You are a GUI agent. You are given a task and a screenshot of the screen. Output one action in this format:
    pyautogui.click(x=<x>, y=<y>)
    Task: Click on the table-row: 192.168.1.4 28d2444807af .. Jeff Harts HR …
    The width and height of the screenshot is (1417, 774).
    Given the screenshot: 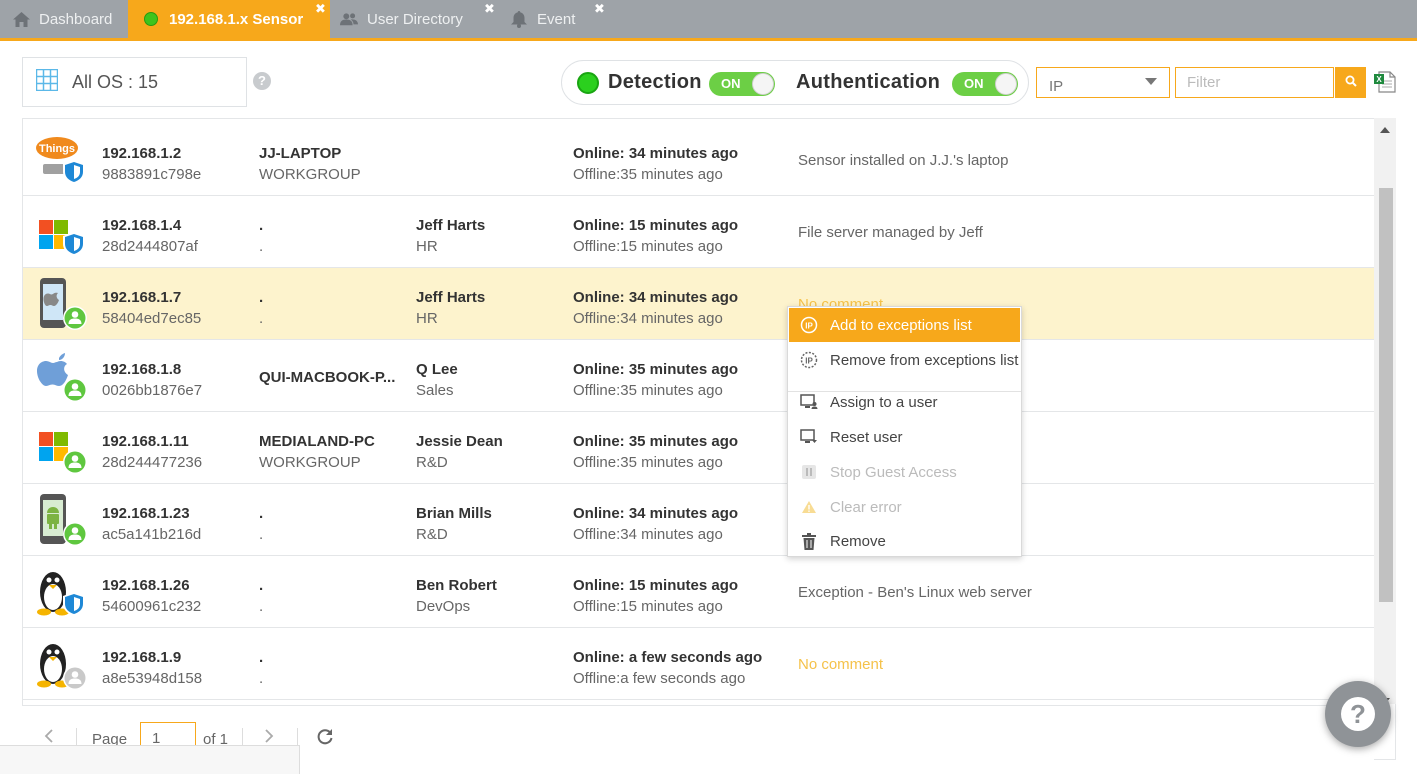 What is the action you would take?
    pyautogui.click(x=699, y=232)
    